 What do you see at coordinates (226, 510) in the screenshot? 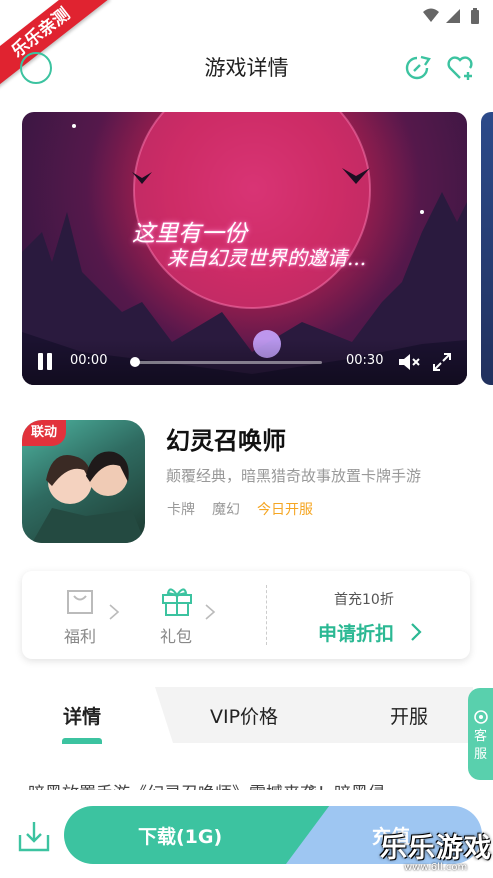
I see `tag-fantasy: 魔幻` at bounding box center [226, 510].